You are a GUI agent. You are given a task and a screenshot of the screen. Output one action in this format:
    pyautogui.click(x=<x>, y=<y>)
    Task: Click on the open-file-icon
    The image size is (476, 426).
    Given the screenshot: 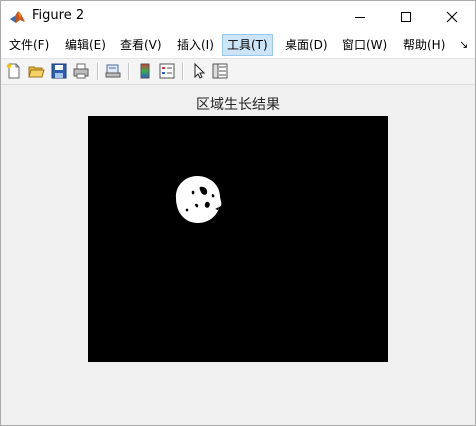 What is the action you would take?
    pyautogui.click(x=36, y=71)
    